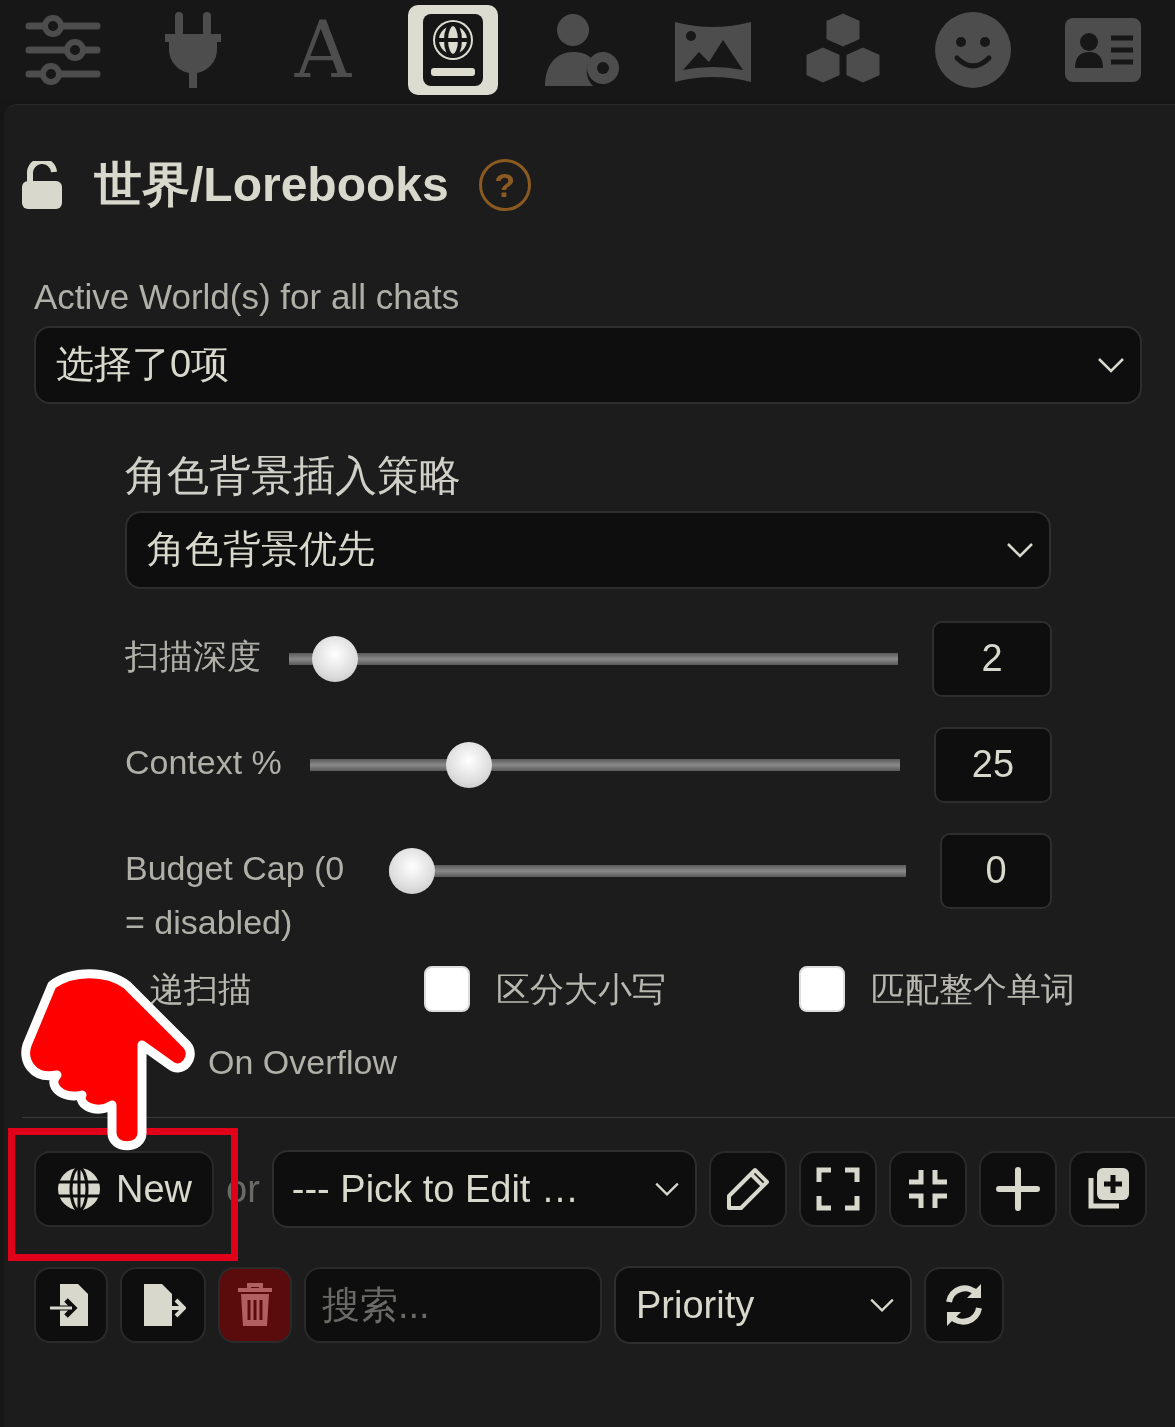 The image size is (1175, 1427). I want to click on expand-button, so click(837, 1189).